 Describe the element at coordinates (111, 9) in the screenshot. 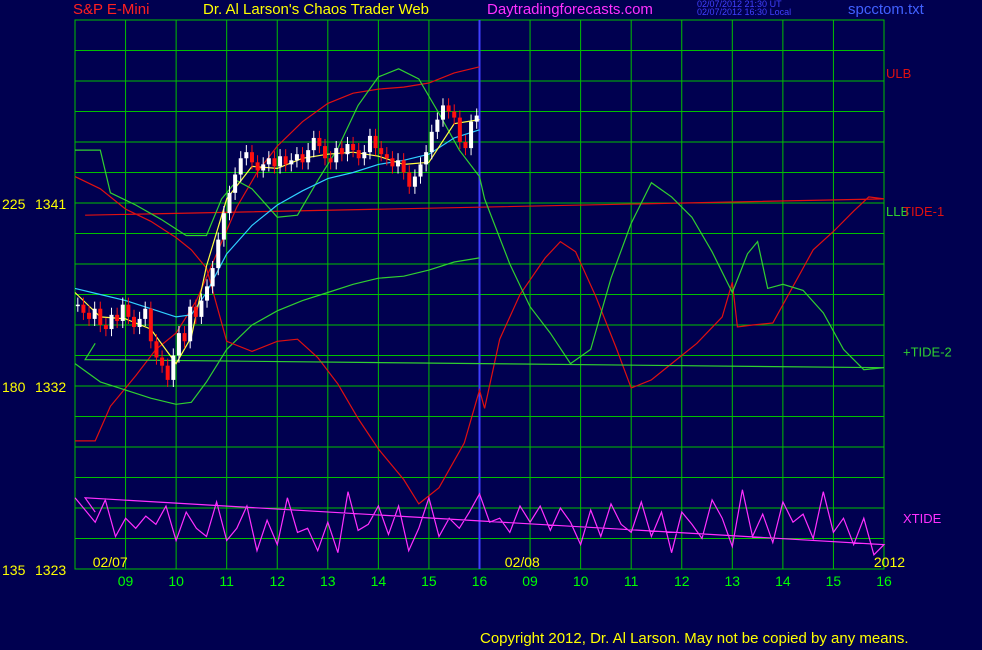

I see `chart-symbol: S&P E-Mini` at that location.